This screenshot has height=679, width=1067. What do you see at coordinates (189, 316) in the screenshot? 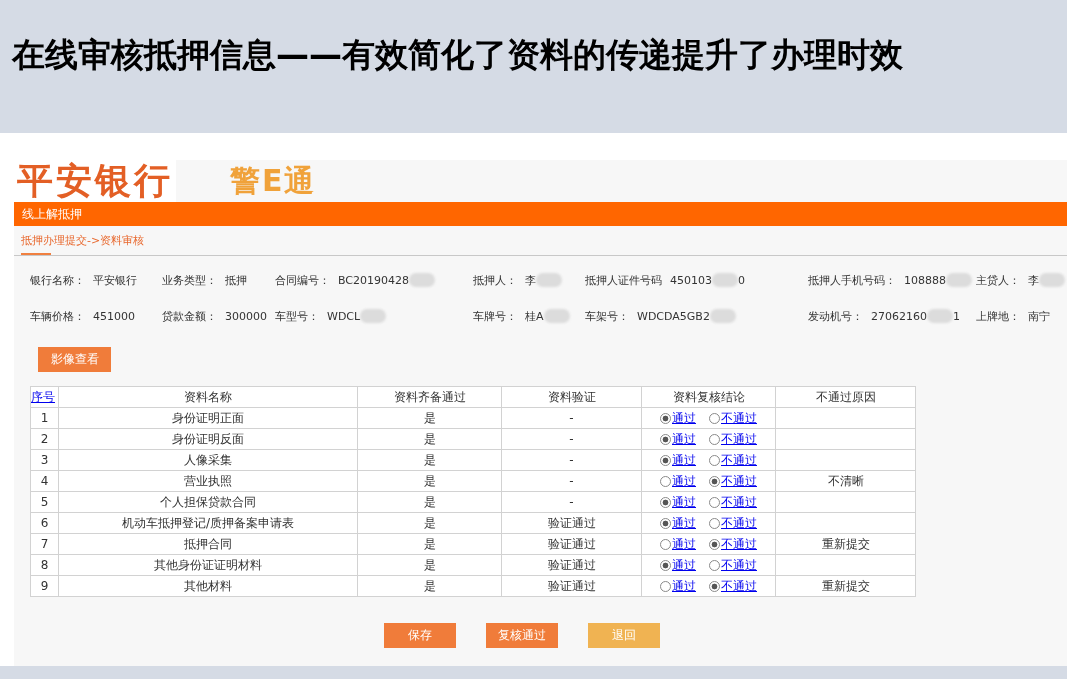
I see `field-label: 贷款金额：` at bounding box center [189, 316].